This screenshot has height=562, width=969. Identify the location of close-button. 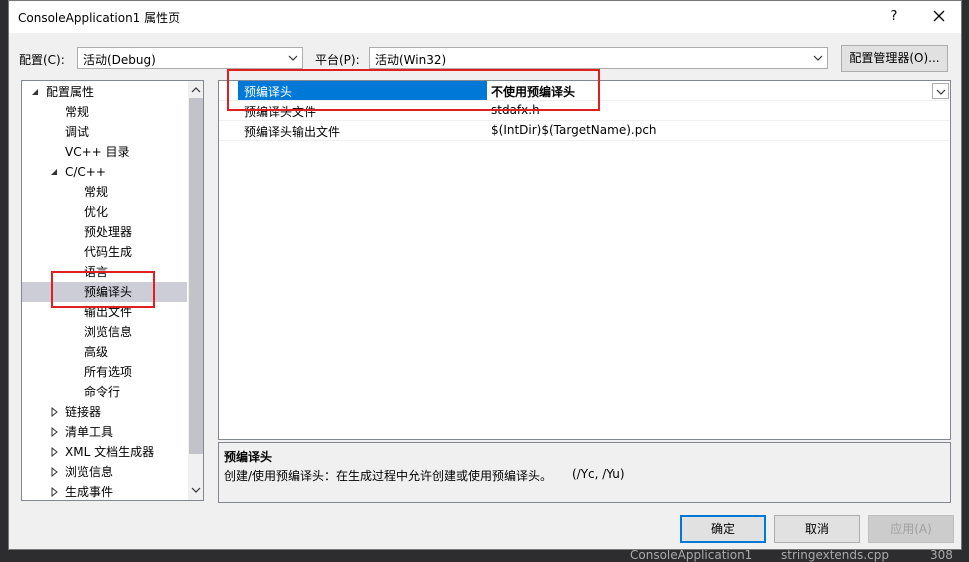
(939, 17).